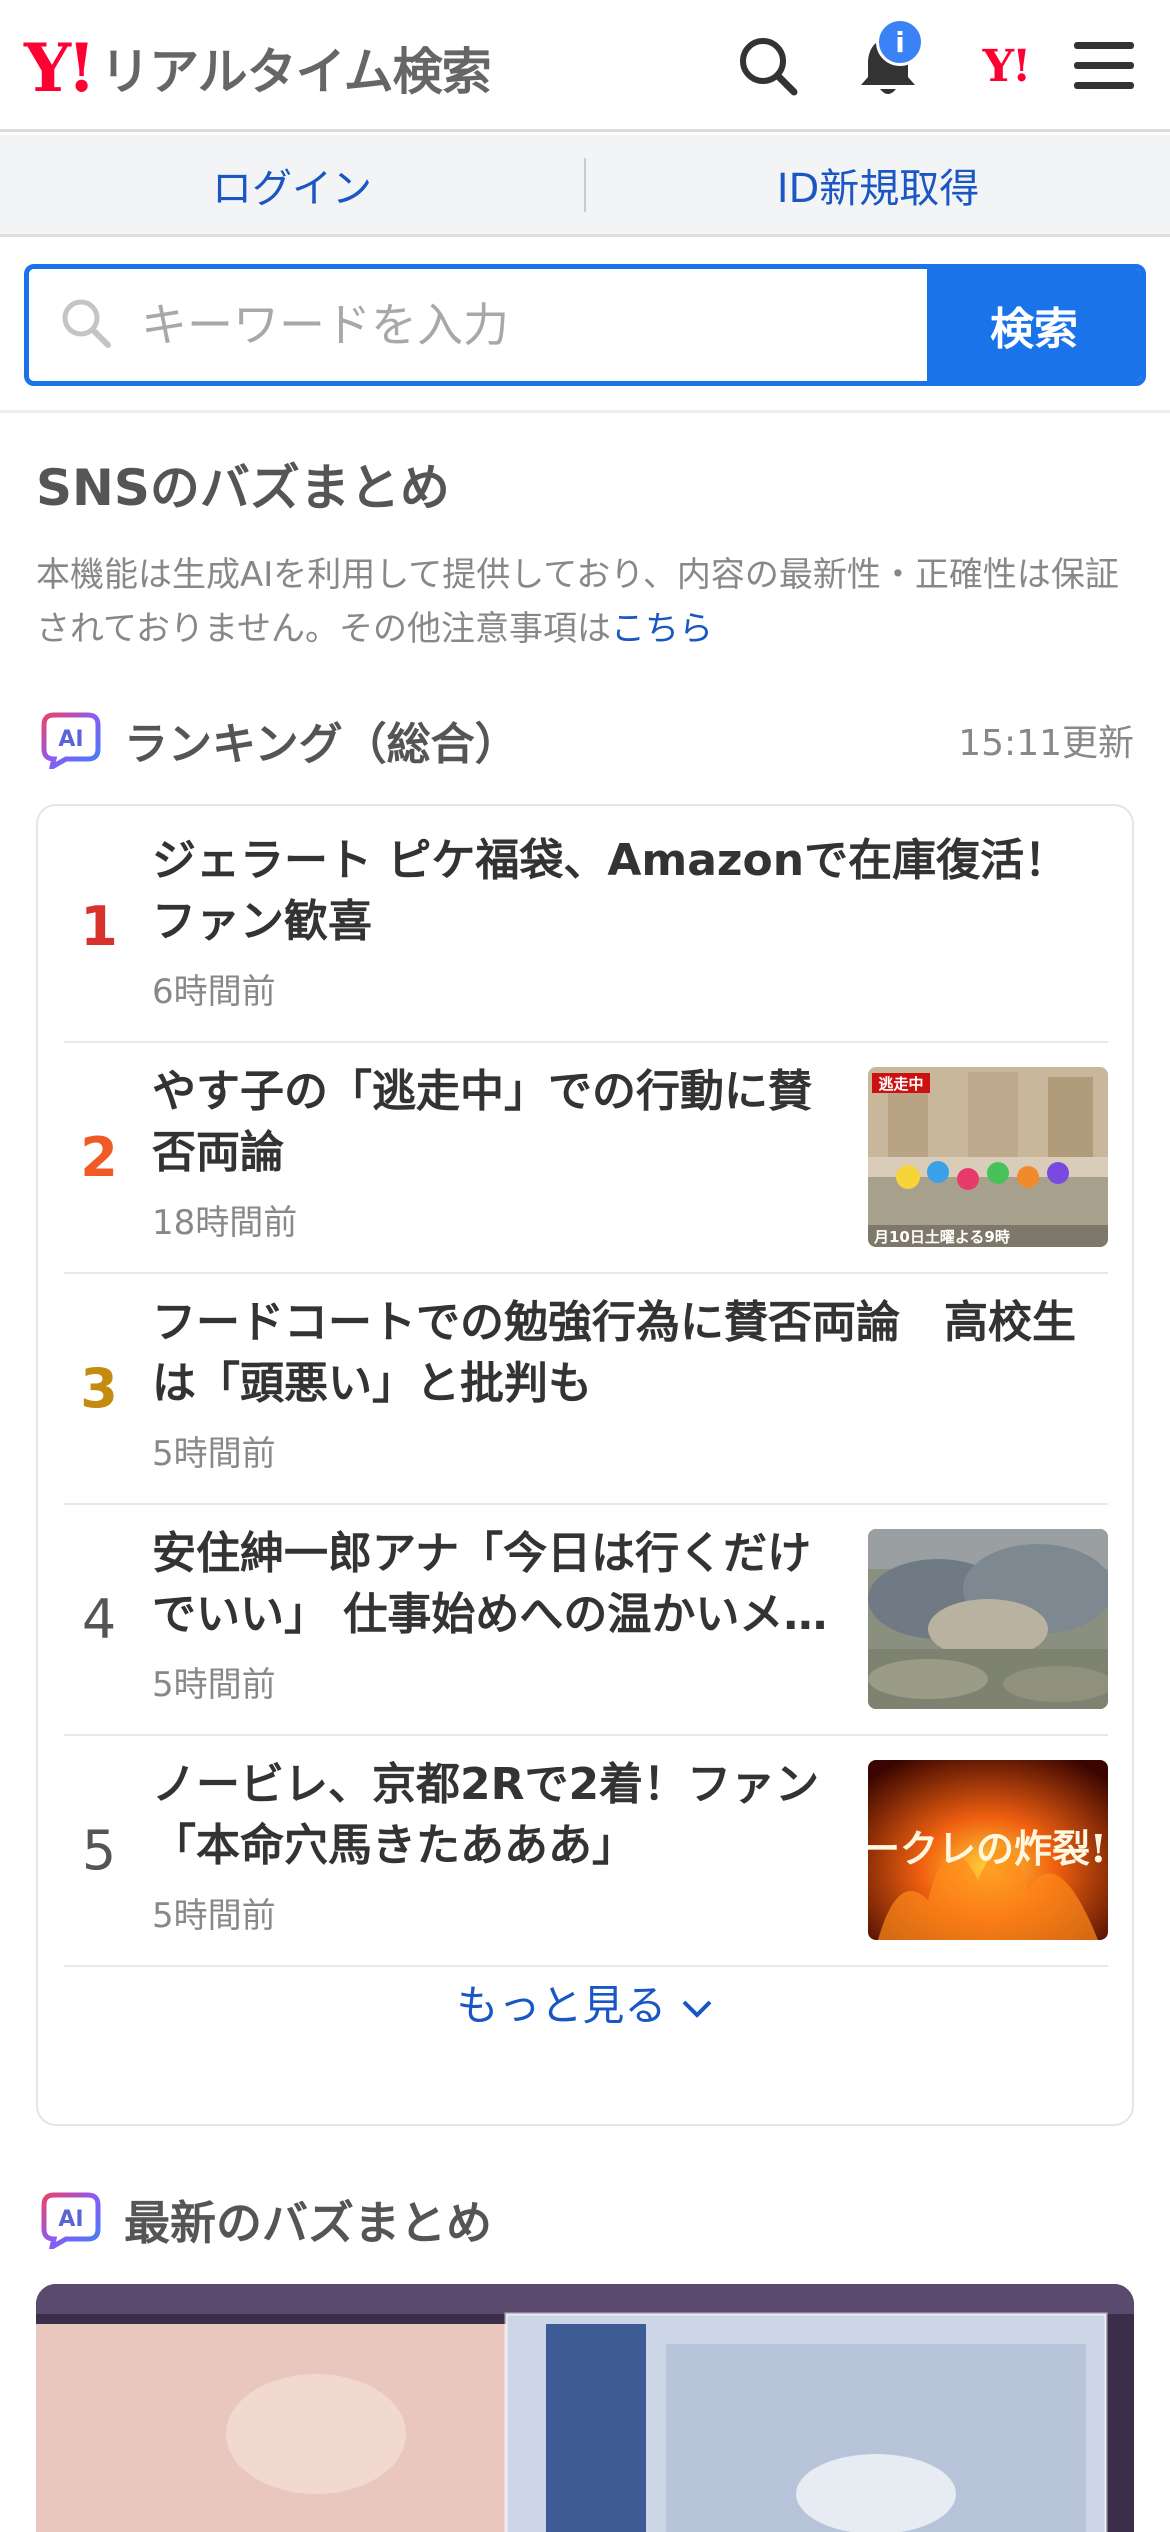 The width and height of the screenshot is (1170, 2532). What do you see at coordinates (585, 66) in the screenshot?
I see `app-header: Y! リアルタイム検索 i Y!` at bounding box center [585, 66].